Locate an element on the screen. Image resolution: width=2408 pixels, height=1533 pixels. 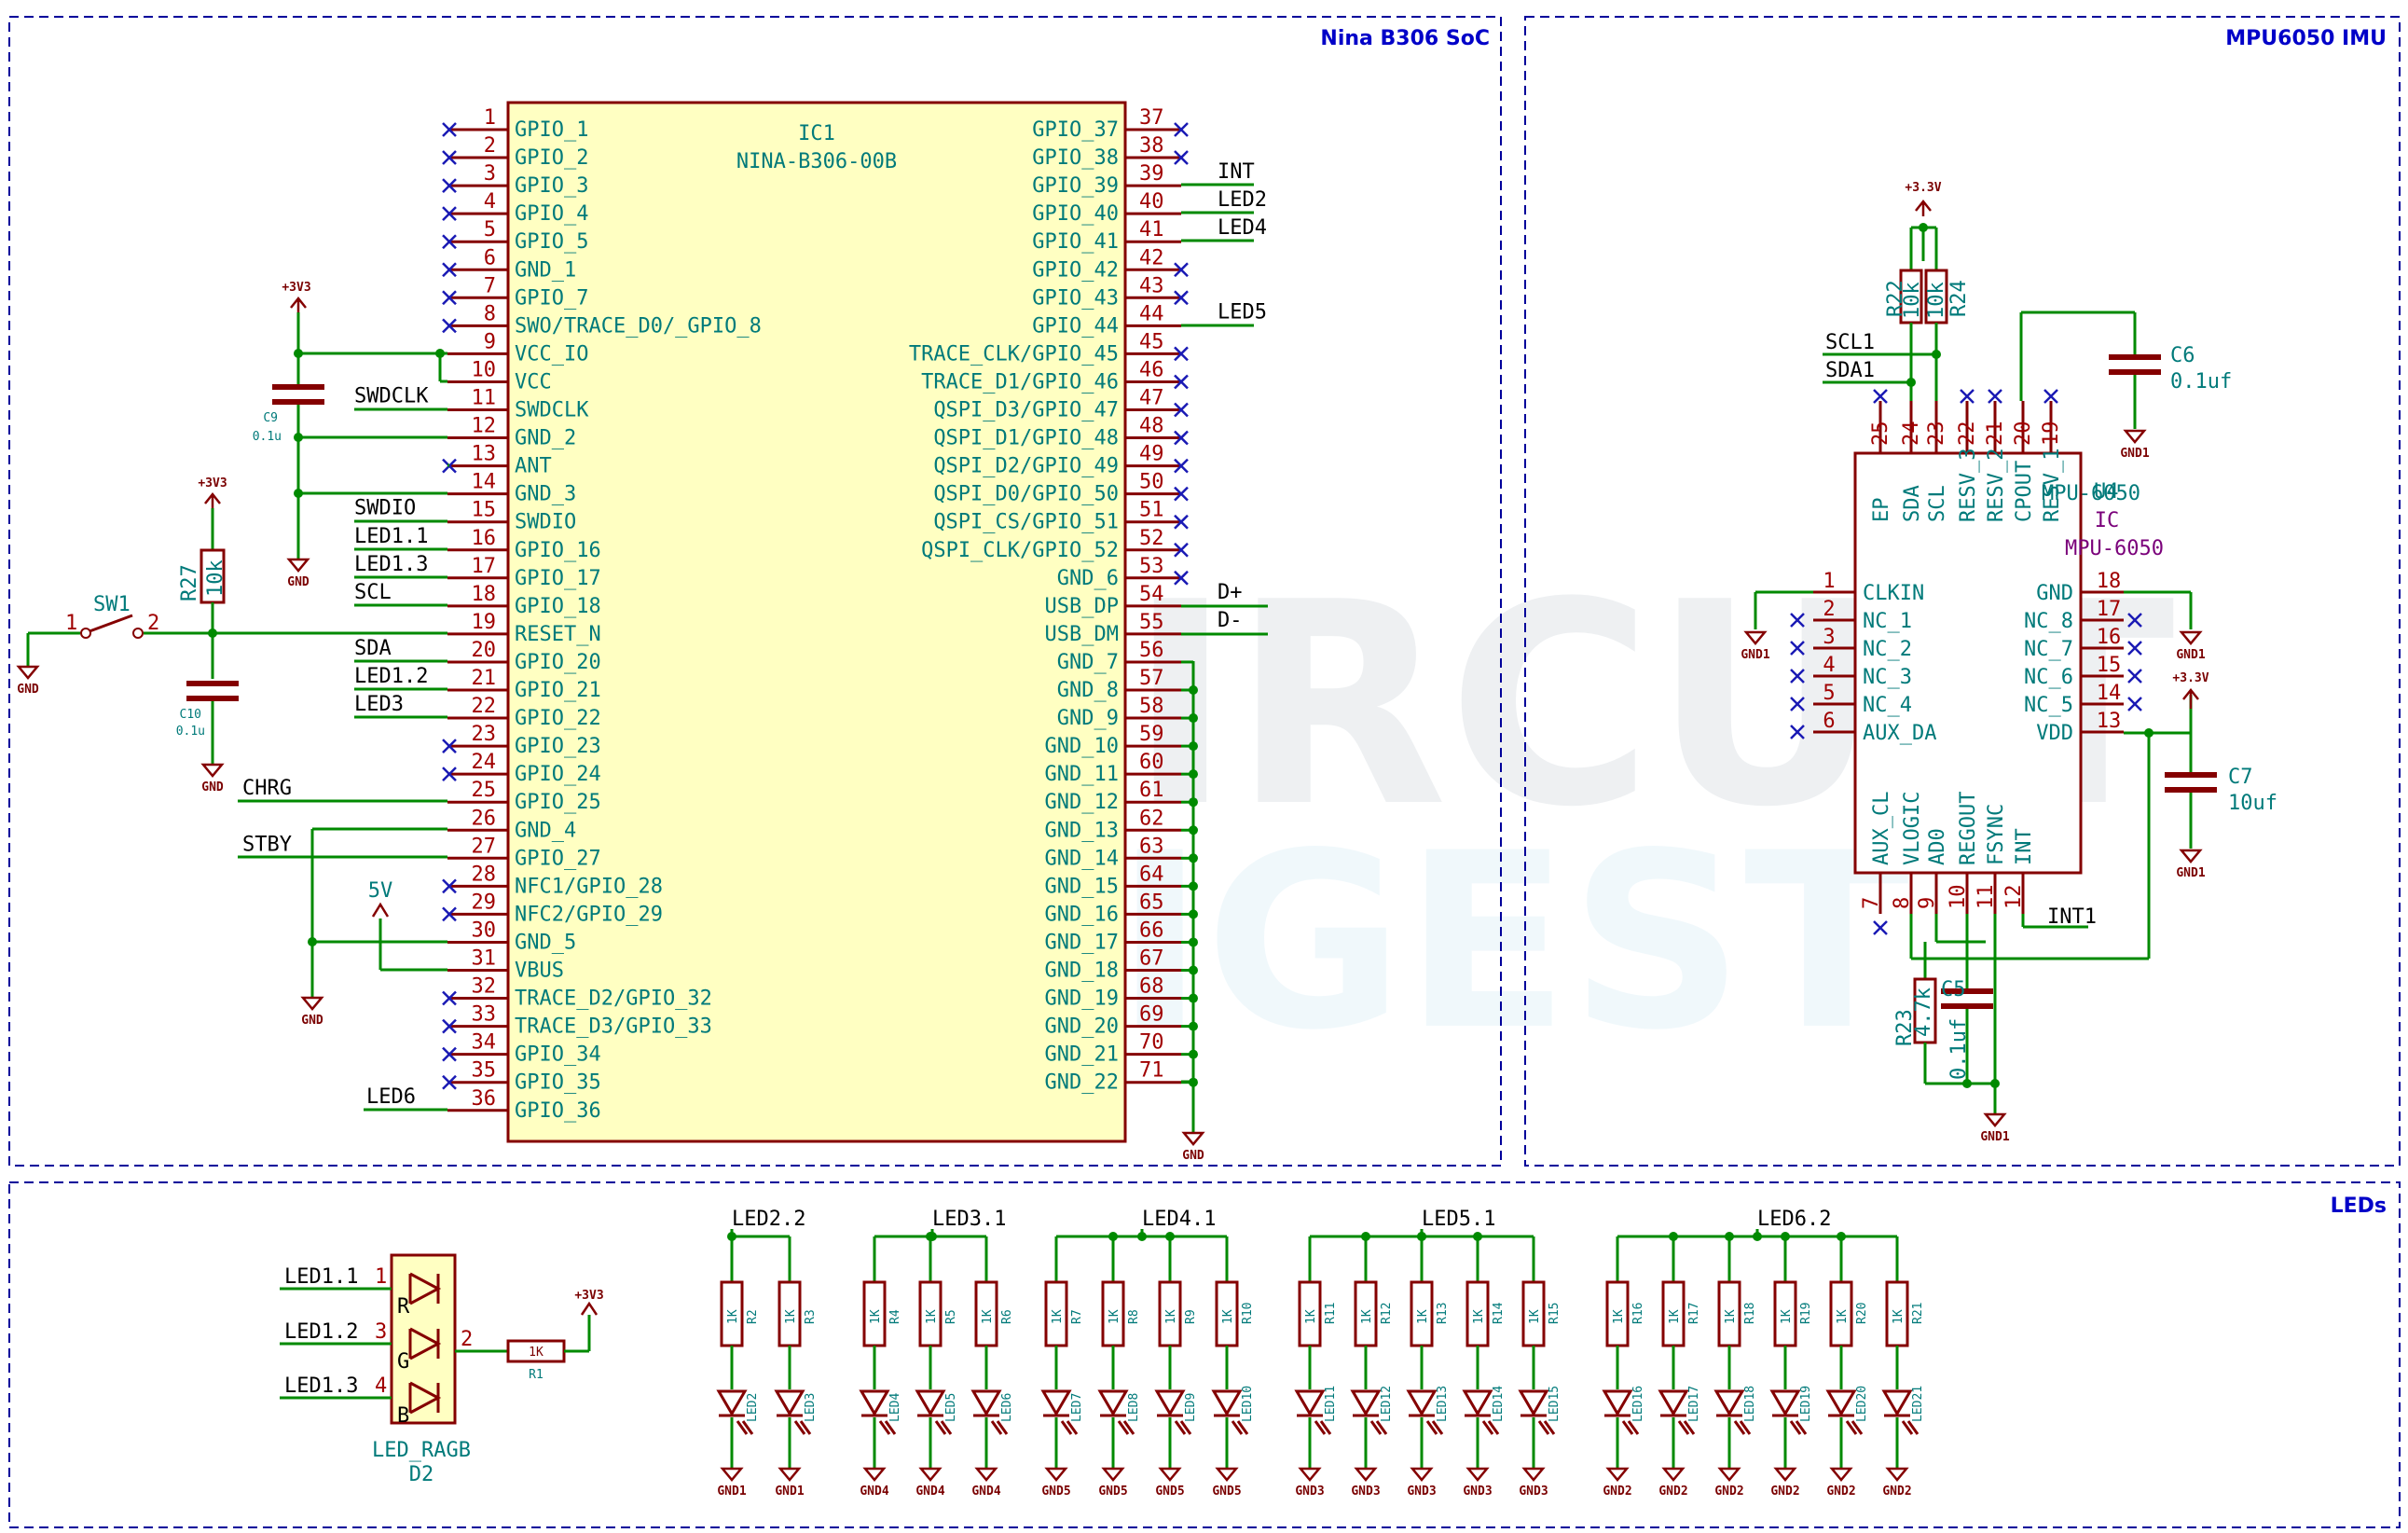
ic1-pin-name: GPIO_18 is located at coordinates (558, 606).